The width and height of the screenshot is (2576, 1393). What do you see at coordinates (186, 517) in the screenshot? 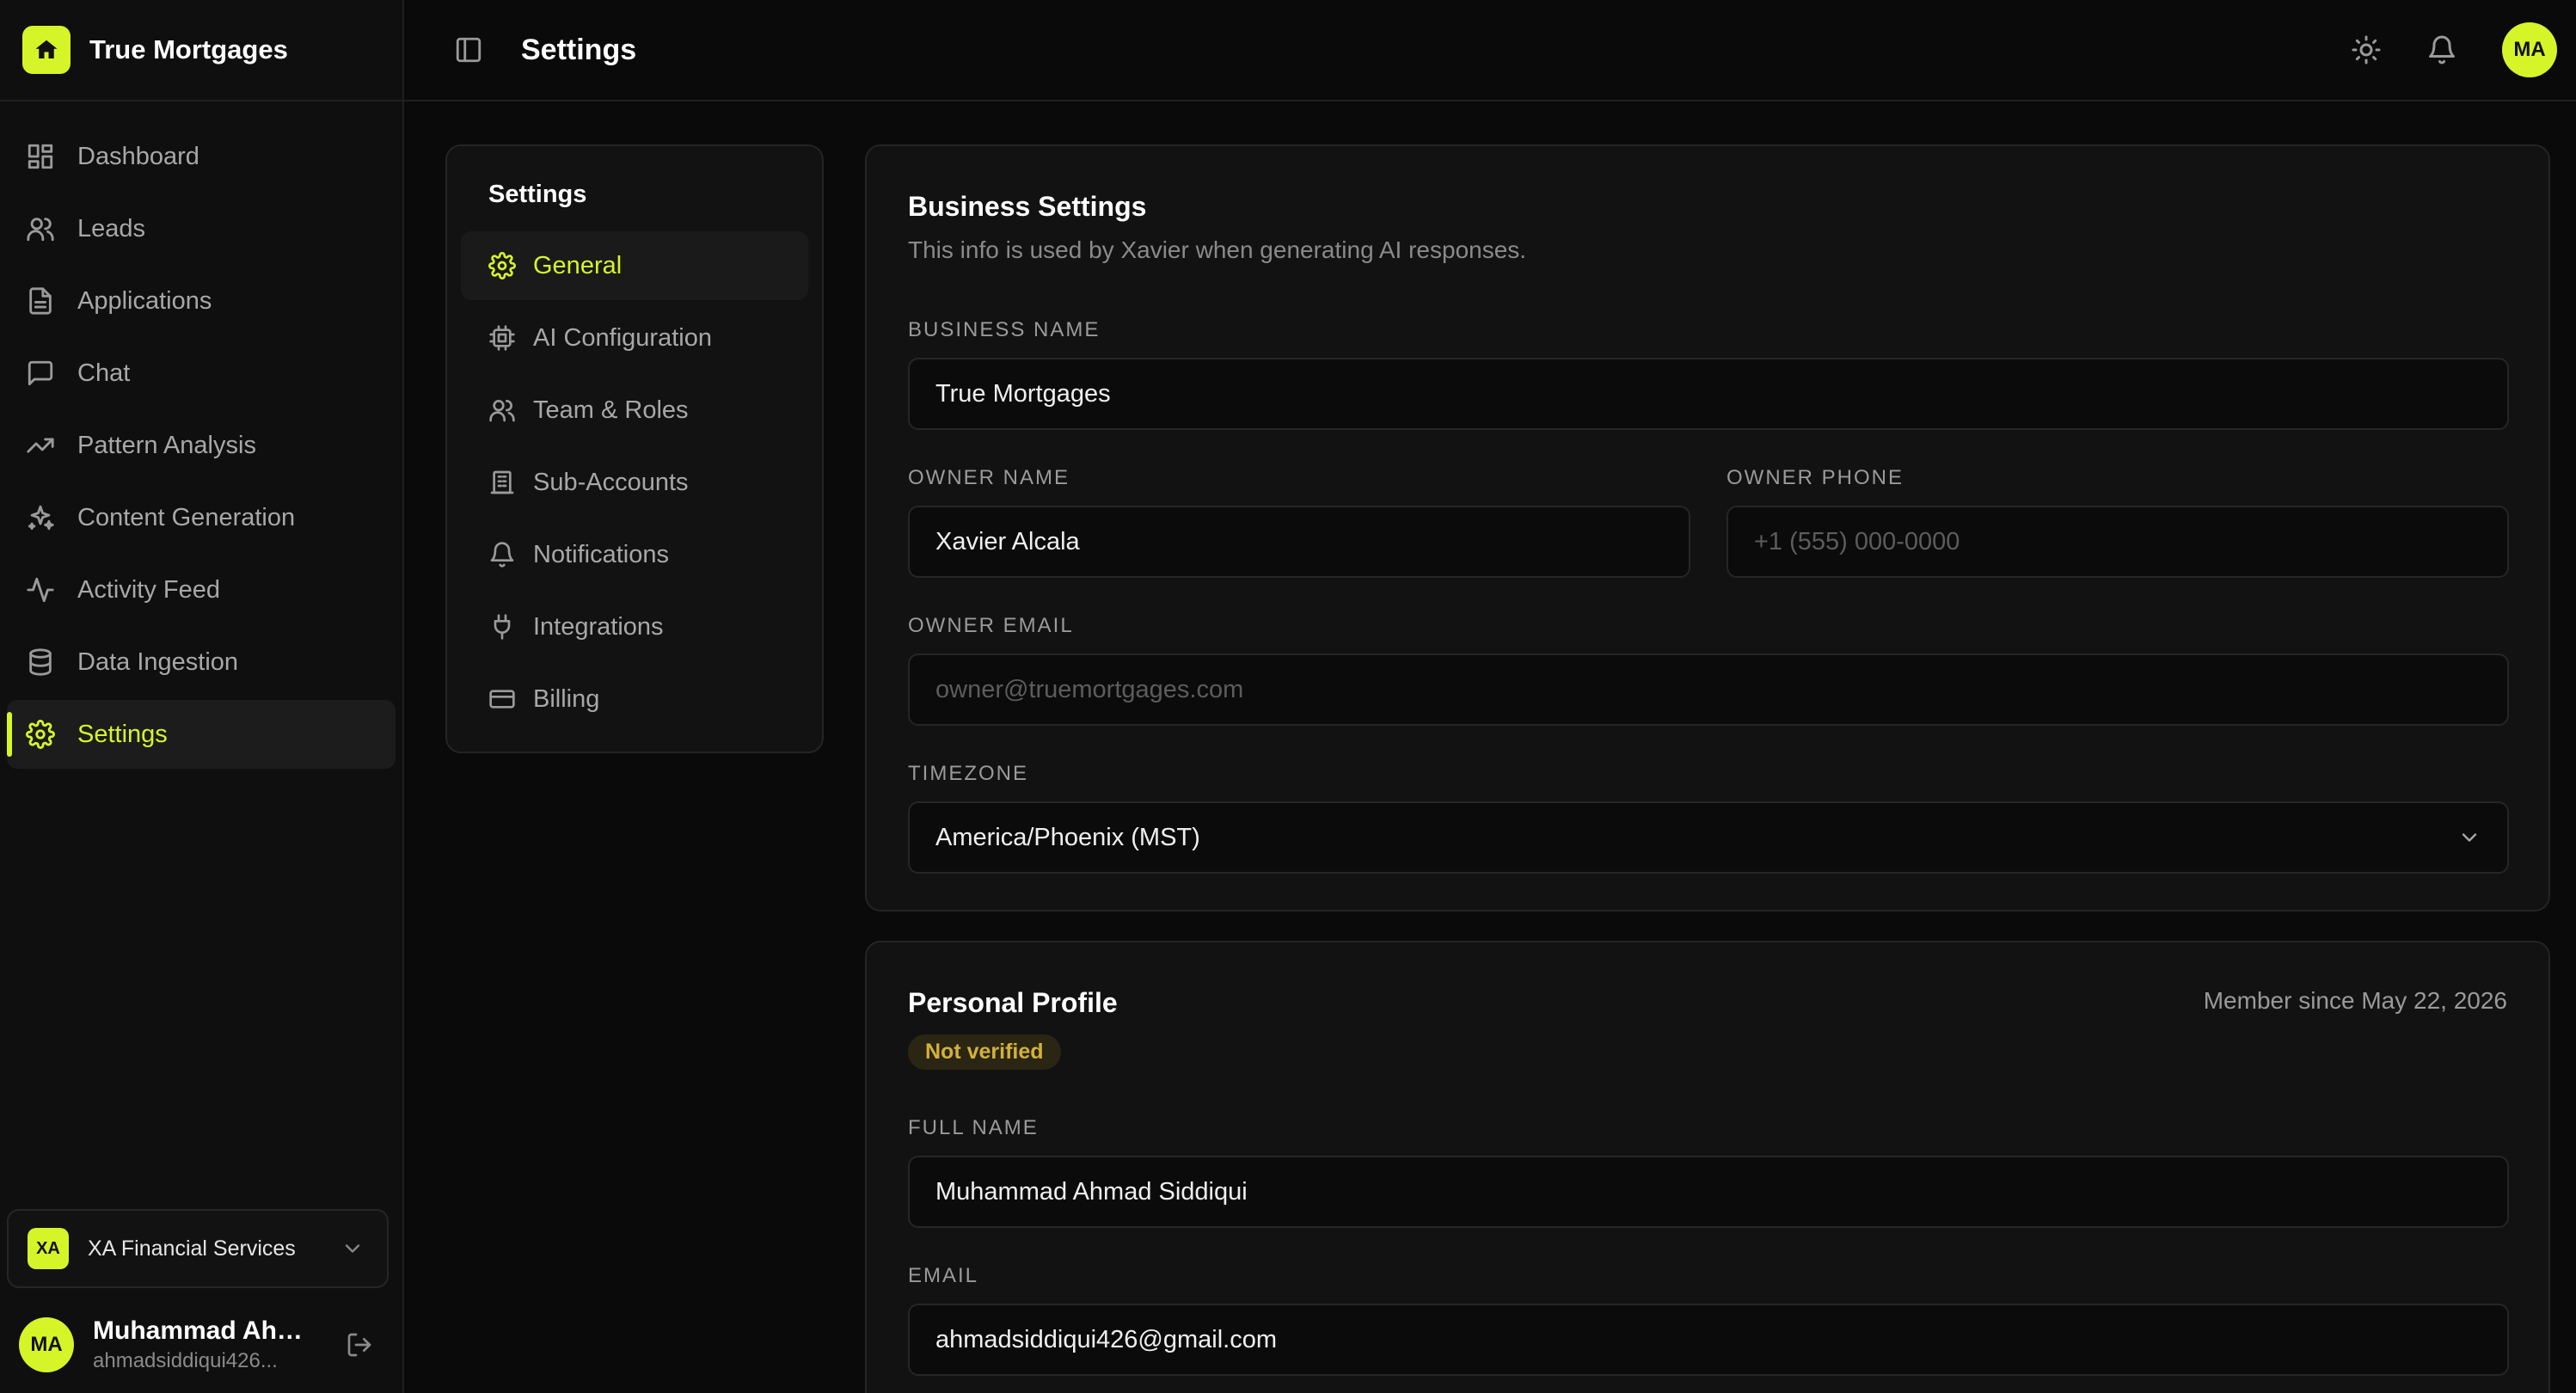
I see `nav-label: Content Generation` at bounding box center [186, 517].